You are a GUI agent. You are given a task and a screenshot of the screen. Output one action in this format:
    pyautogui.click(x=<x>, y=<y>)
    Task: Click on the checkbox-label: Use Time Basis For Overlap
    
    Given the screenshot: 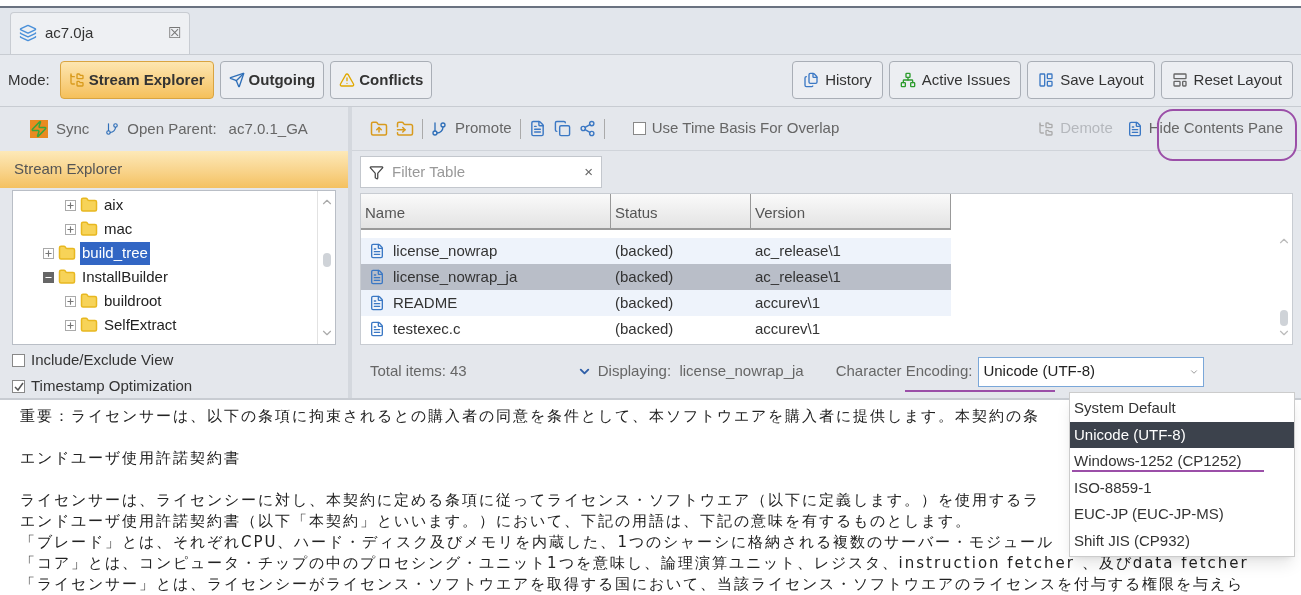 What is the action you would take?
    pyautogui.click(x=745, y=128)
    